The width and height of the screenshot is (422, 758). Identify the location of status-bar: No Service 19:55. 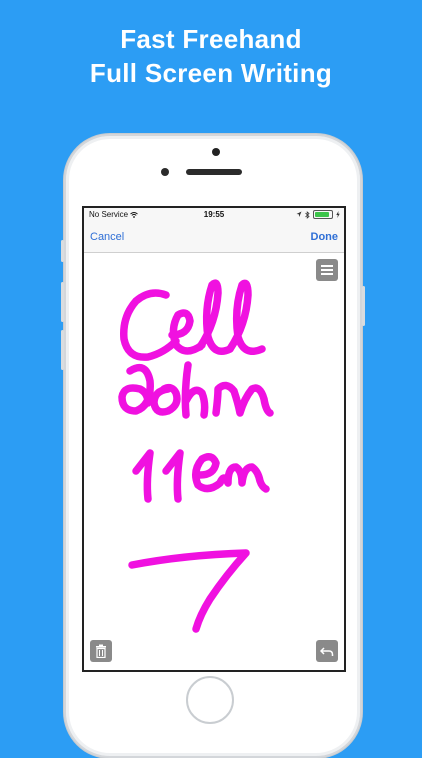
(214, 215).